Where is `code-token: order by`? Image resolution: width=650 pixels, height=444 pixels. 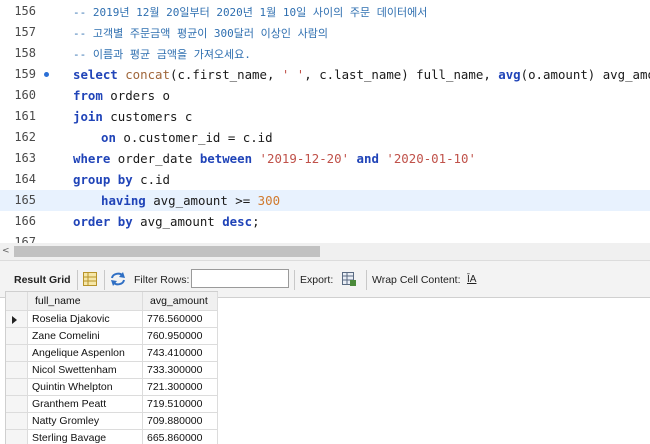 code-token: order by is located at coordinates (103, 221).